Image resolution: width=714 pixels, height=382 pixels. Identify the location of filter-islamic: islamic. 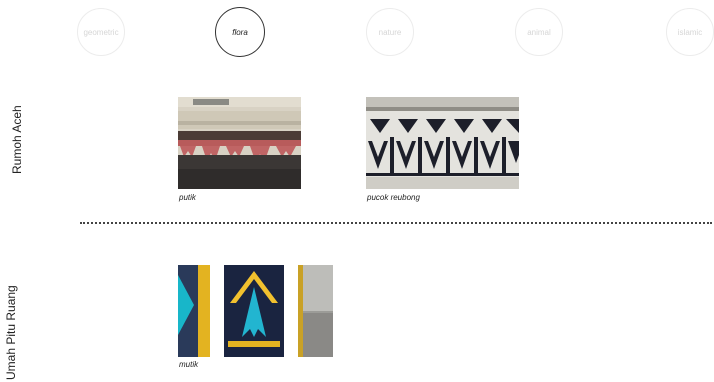
(690, 32).